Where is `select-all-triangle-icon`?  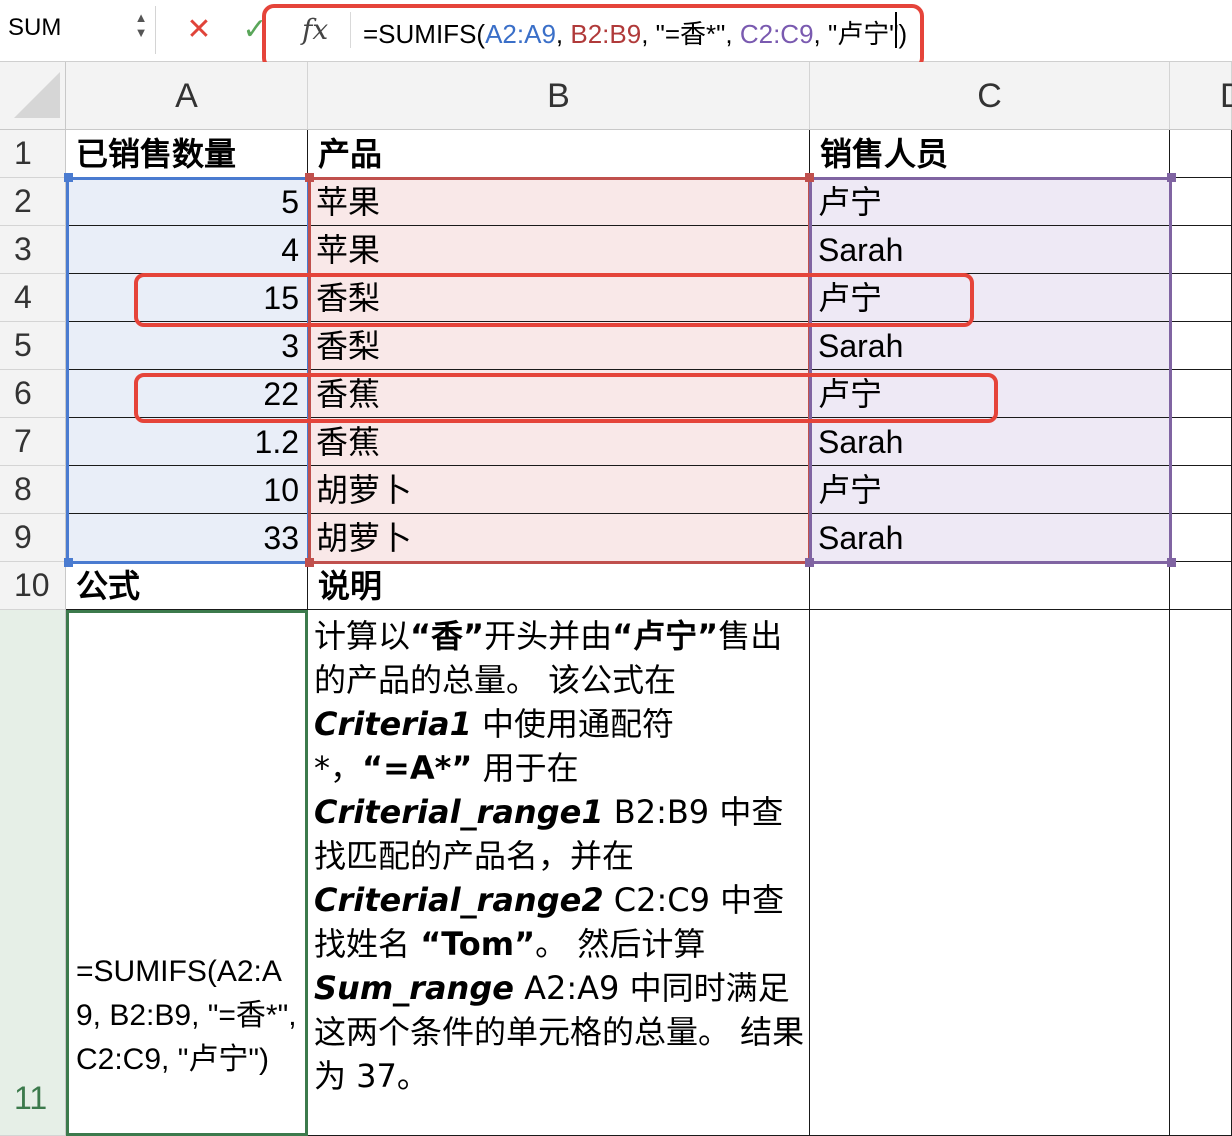 select-all-triangle-icon is located at coordinates (37, 95).